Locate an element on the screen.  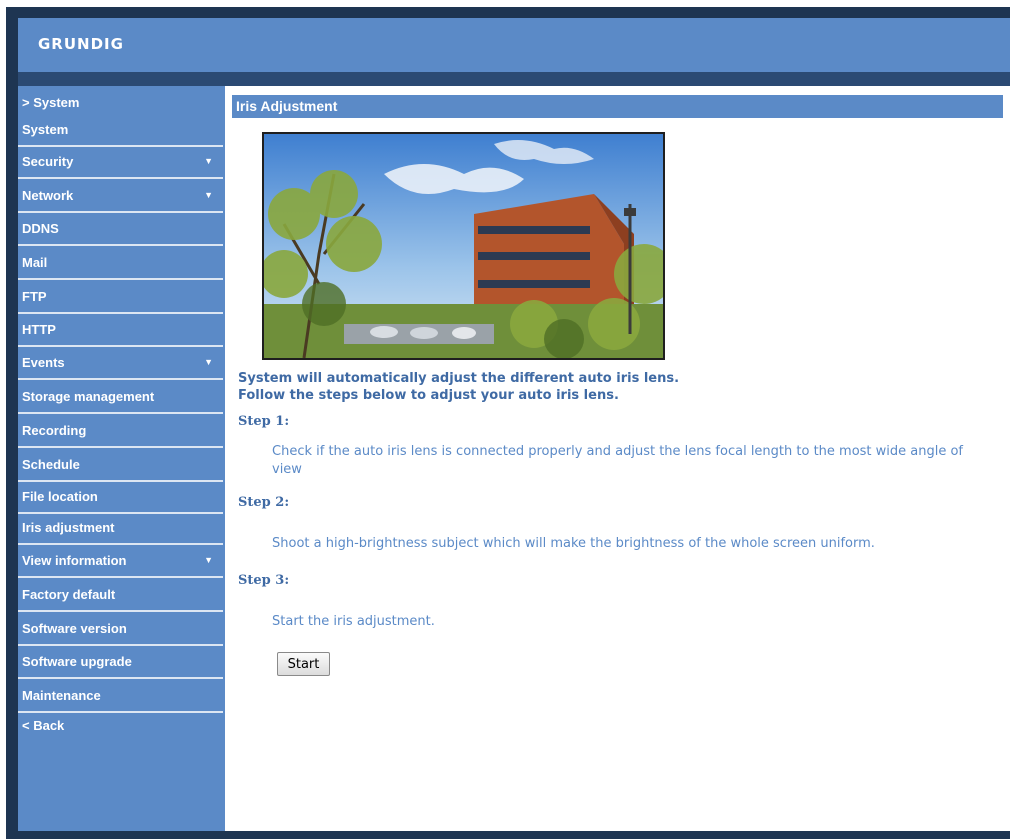
sidebar-item-network: Network ▼ is located at coordinates (120, 197).